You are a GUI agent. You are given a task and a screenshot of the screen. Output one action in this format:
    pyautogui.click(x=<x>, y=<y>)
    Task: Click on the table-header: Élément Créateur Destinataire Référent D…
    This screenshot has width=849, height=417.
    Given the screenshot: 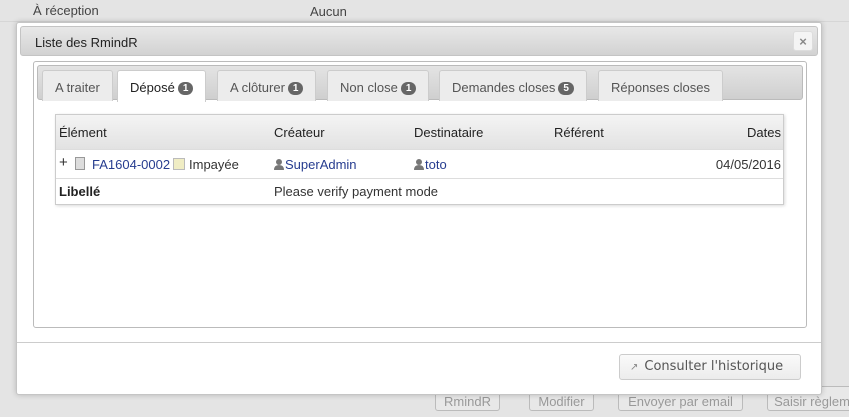 What is the action you would take?
    pyautogui.click(x=419, y=132)
    